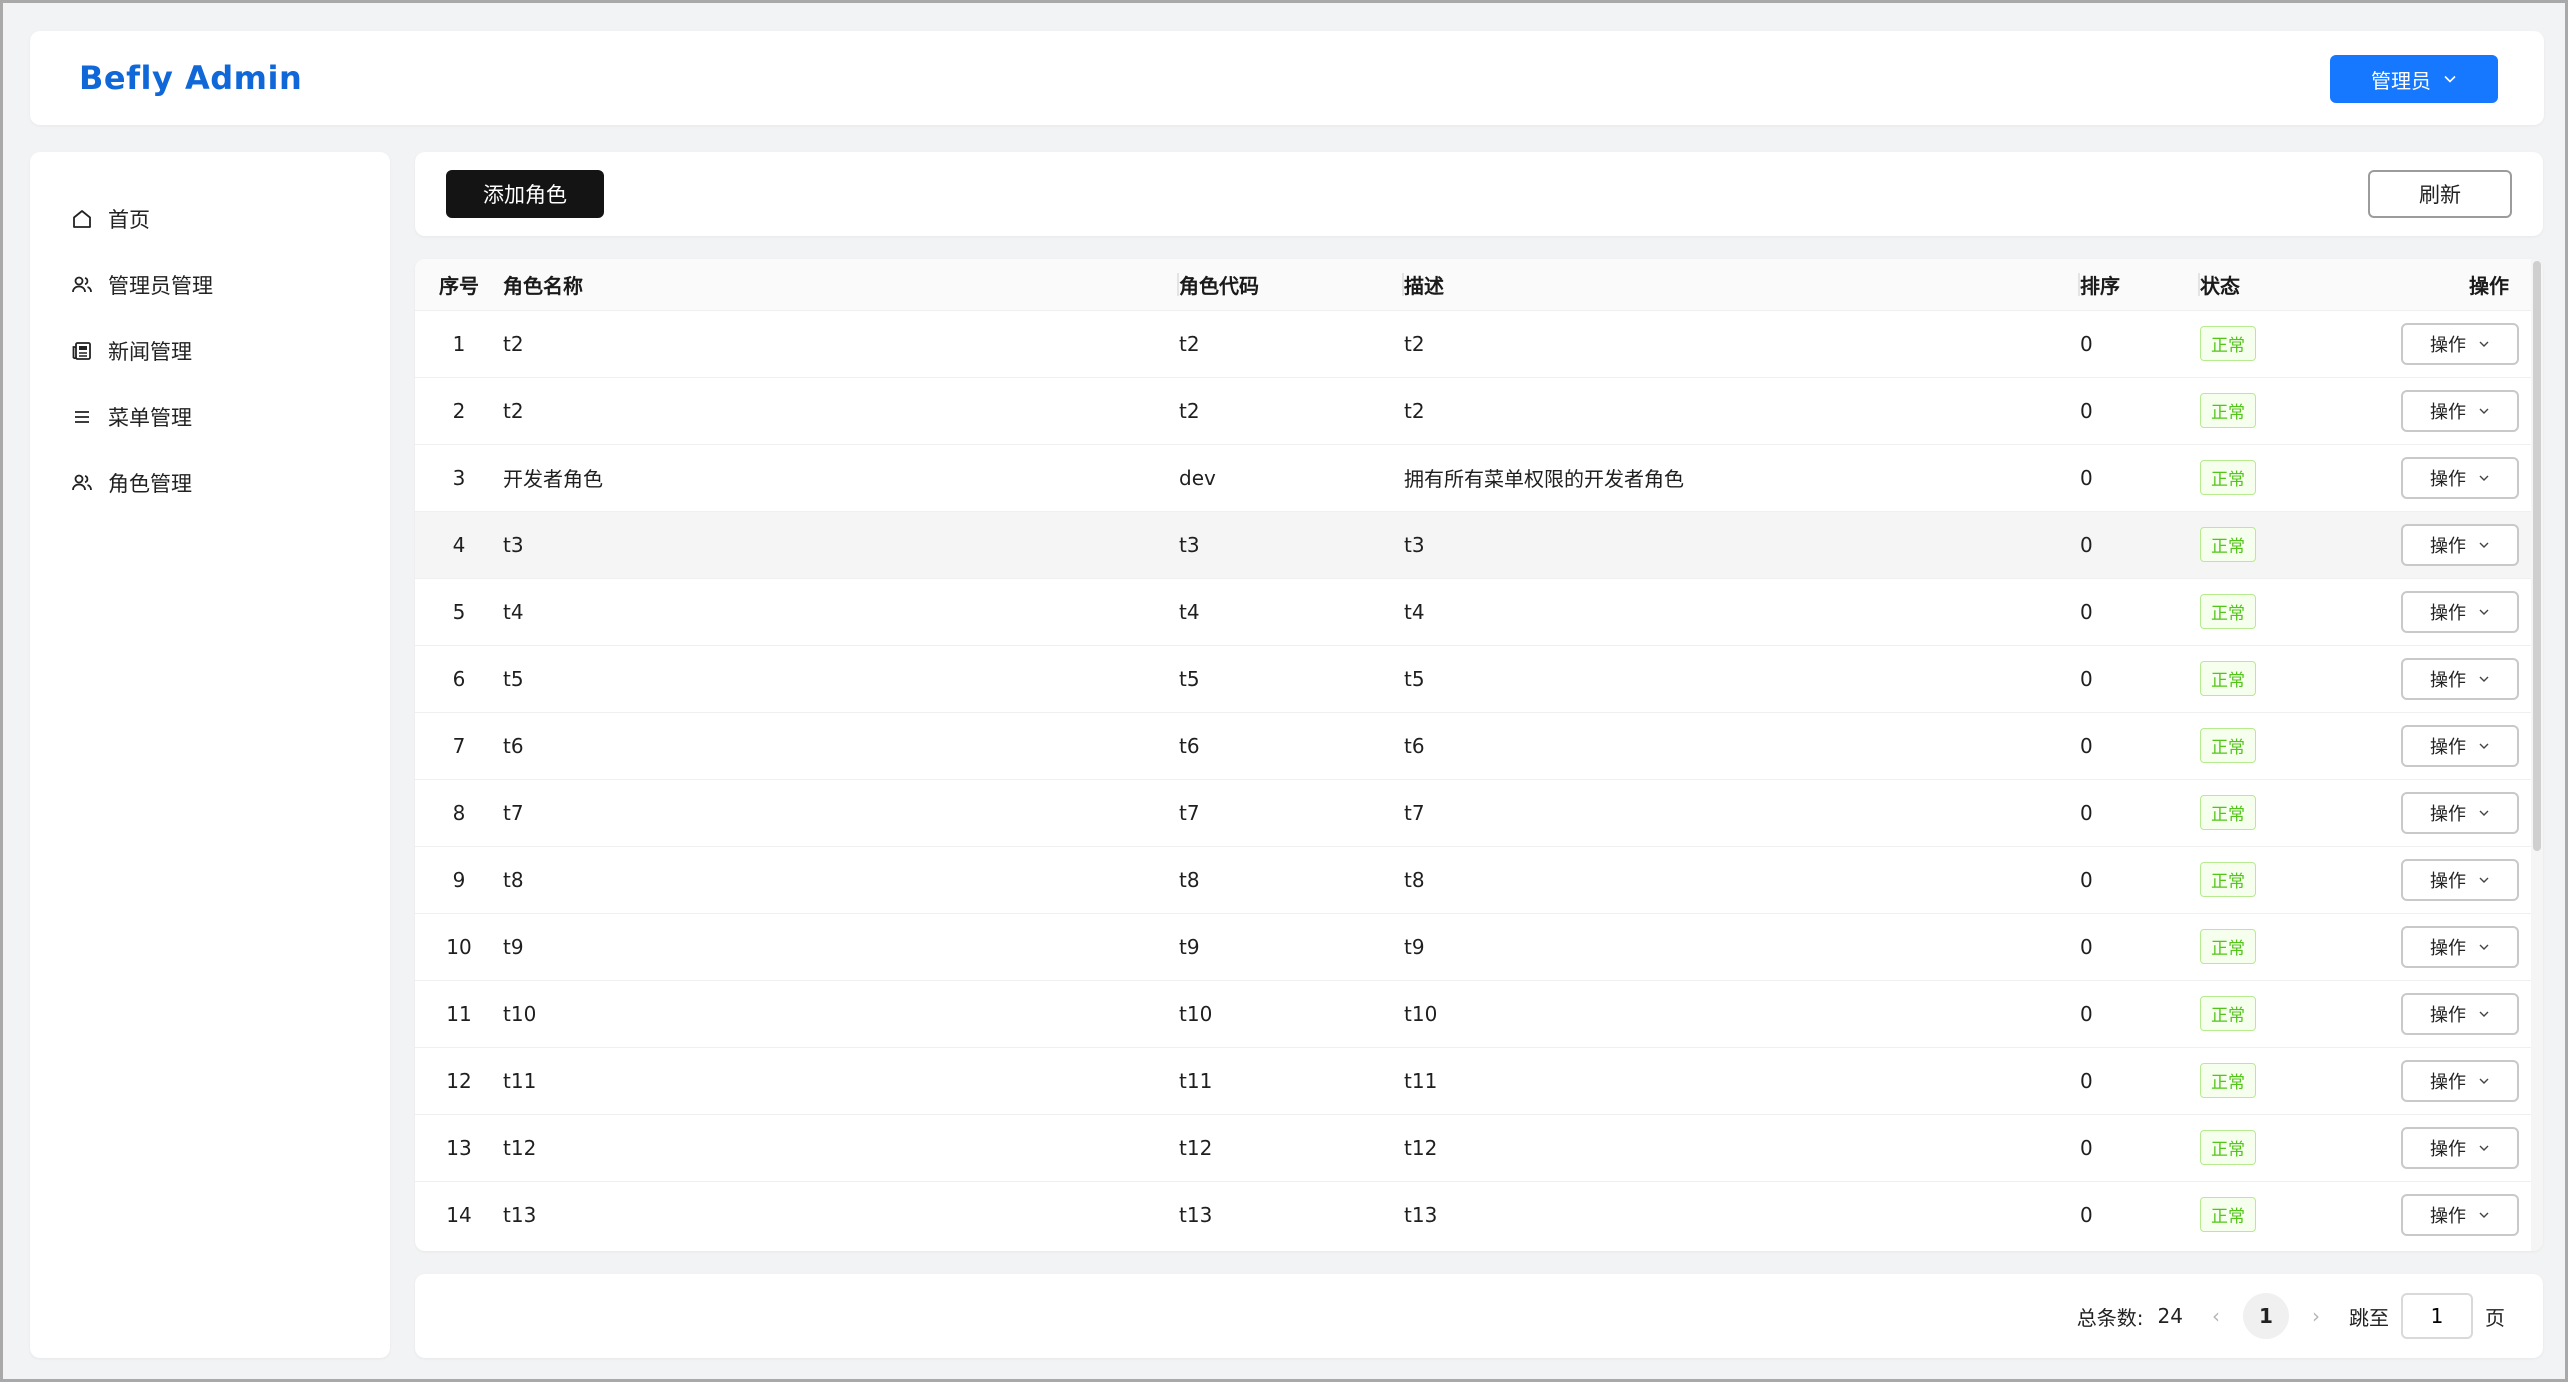 The width and height of the screenshot is (2568, 1382). I want to click on cell-index: 8, so click(459, 812).